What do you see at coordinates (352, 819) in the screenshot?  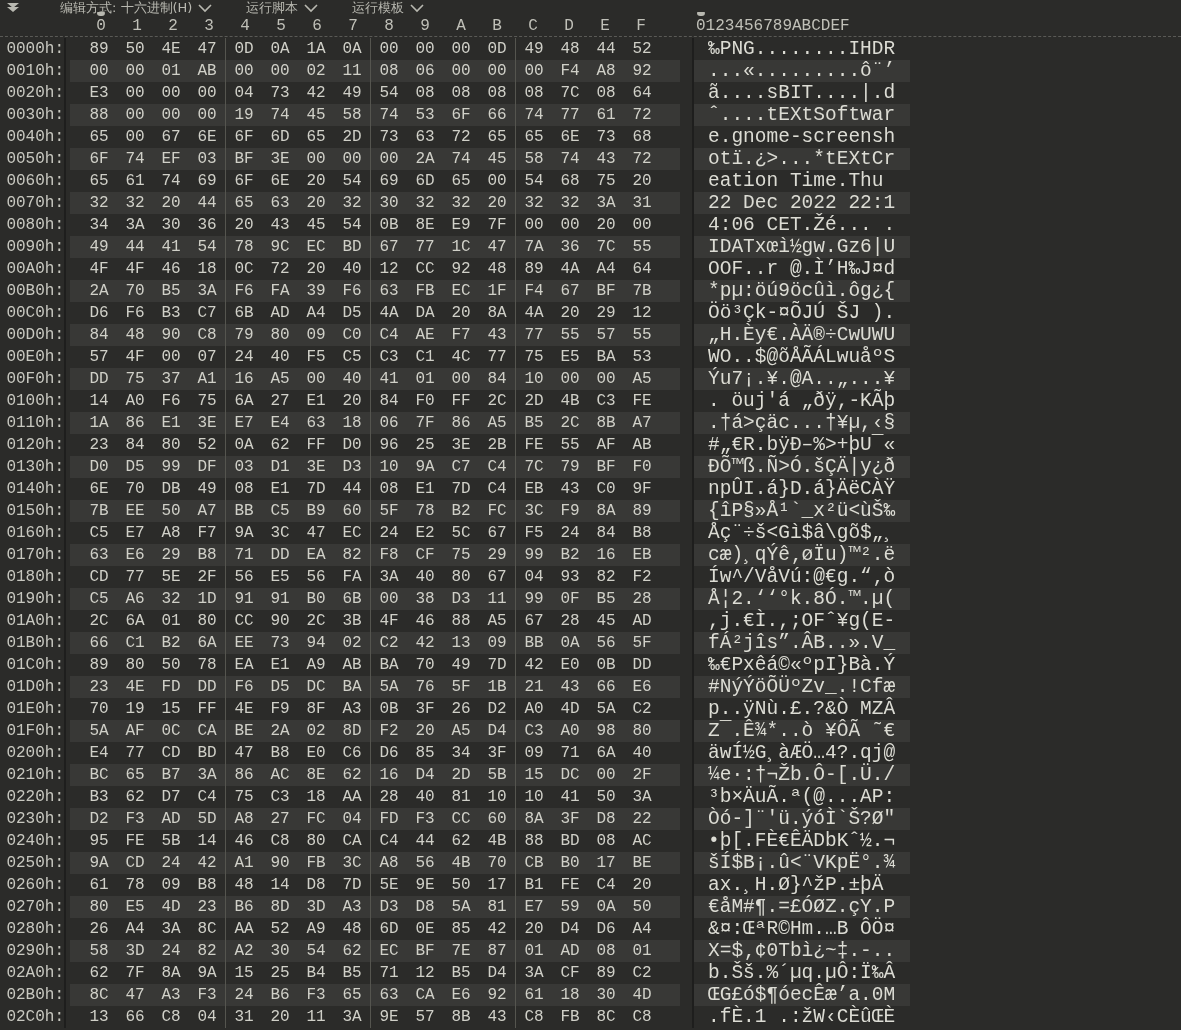 I see `hex-byte: 04` at bounding box center [352, 819].